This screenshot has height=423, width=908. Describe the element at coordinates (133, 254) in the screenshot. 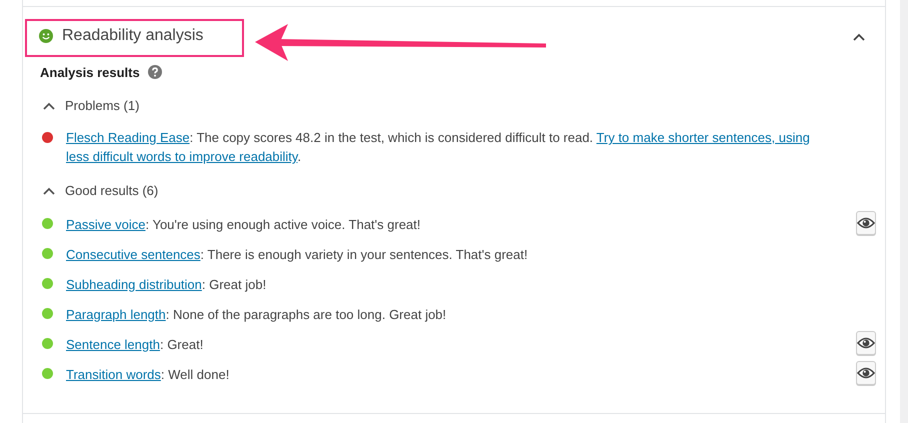

I see `result-link: Consecutive sentences` at that location.